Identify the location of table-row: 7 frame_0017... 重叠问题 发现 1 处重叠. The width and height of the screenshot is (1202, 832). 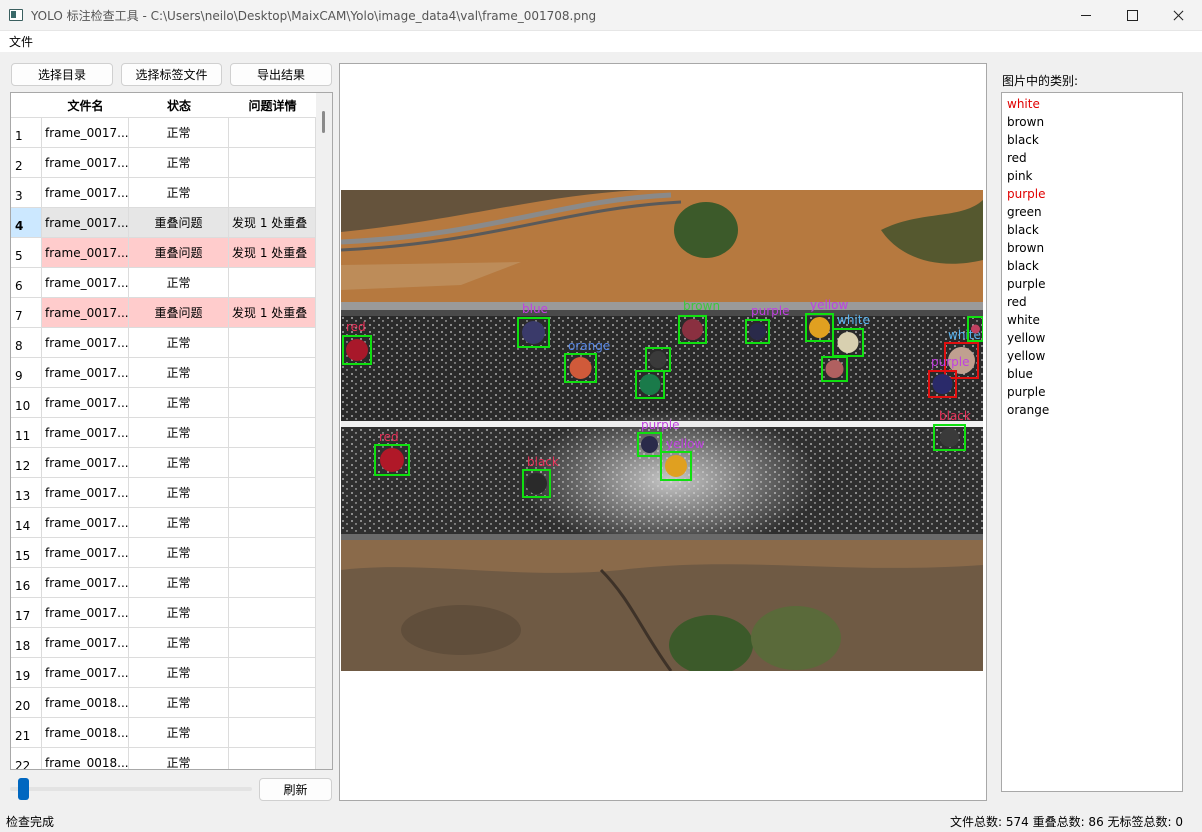
(163, 313).